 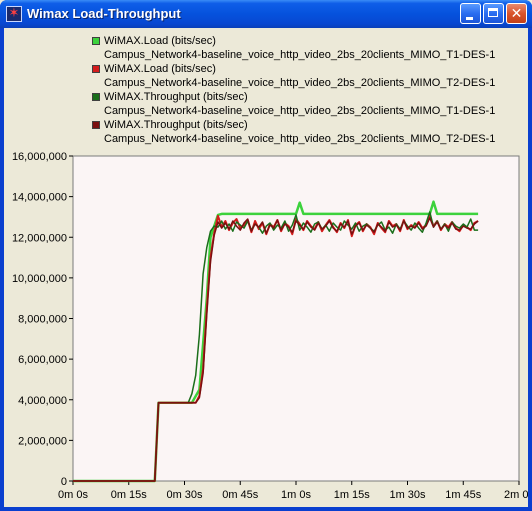 What do you see at coordinates (42, 441) in the screenshot?
I see `y-tick-label: 2,000,000` at bounding box center [42, 441].